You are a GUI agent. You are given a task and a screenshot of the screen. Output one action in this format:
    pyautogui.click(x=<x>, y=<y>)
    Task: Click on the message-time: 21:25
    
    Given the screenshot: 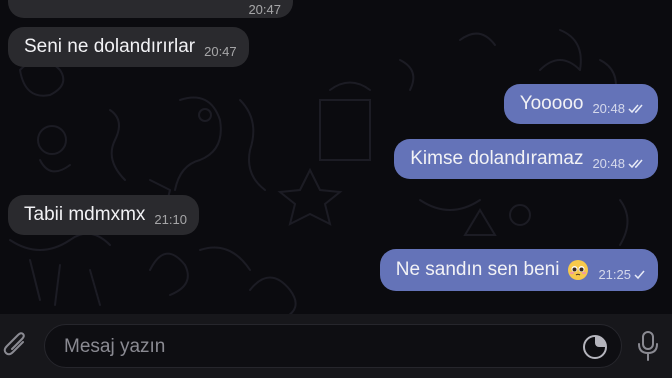 What is the action you would take?
    pyautogui.click(x=614, y=274)
    